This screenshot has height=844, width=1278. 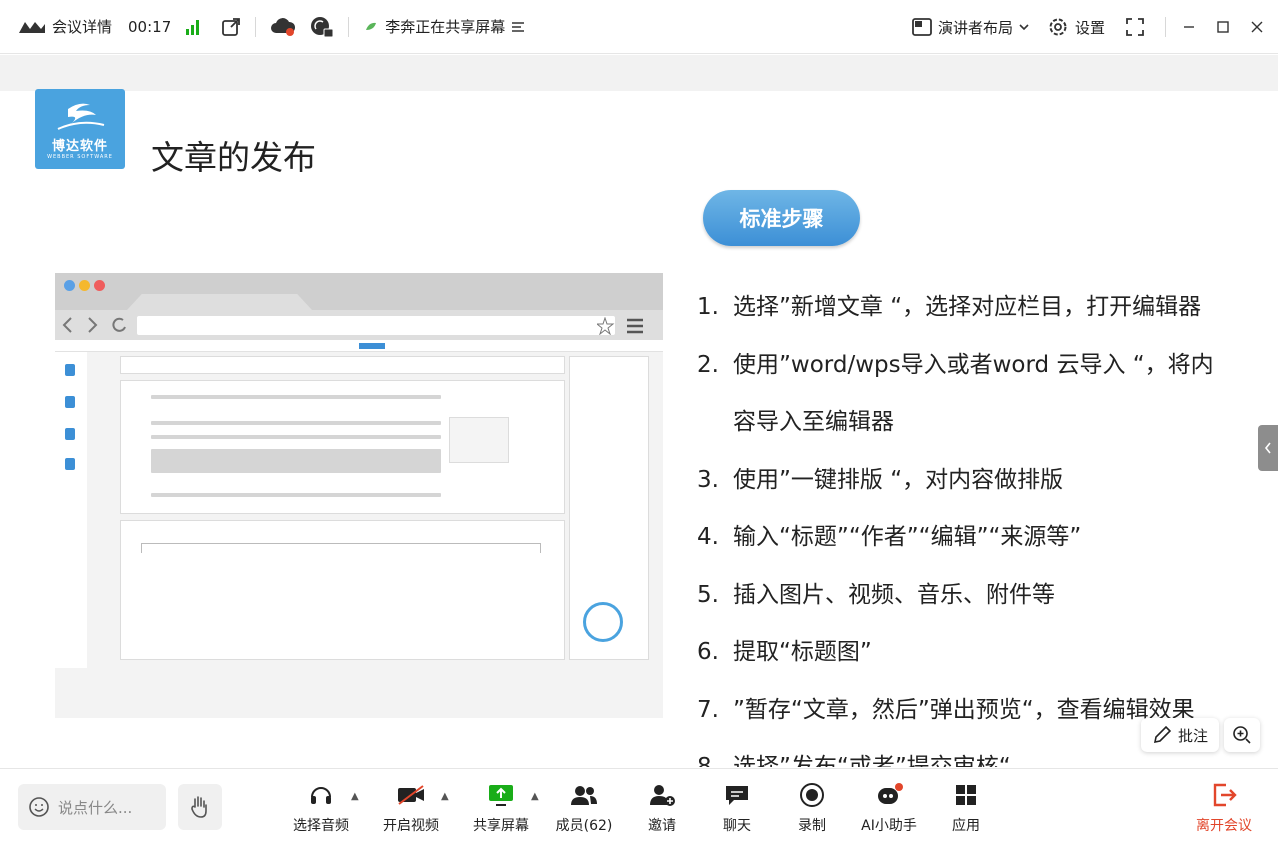 I want to click on leave-meeting-button: 离开会议, so click(x=1224, y=809).